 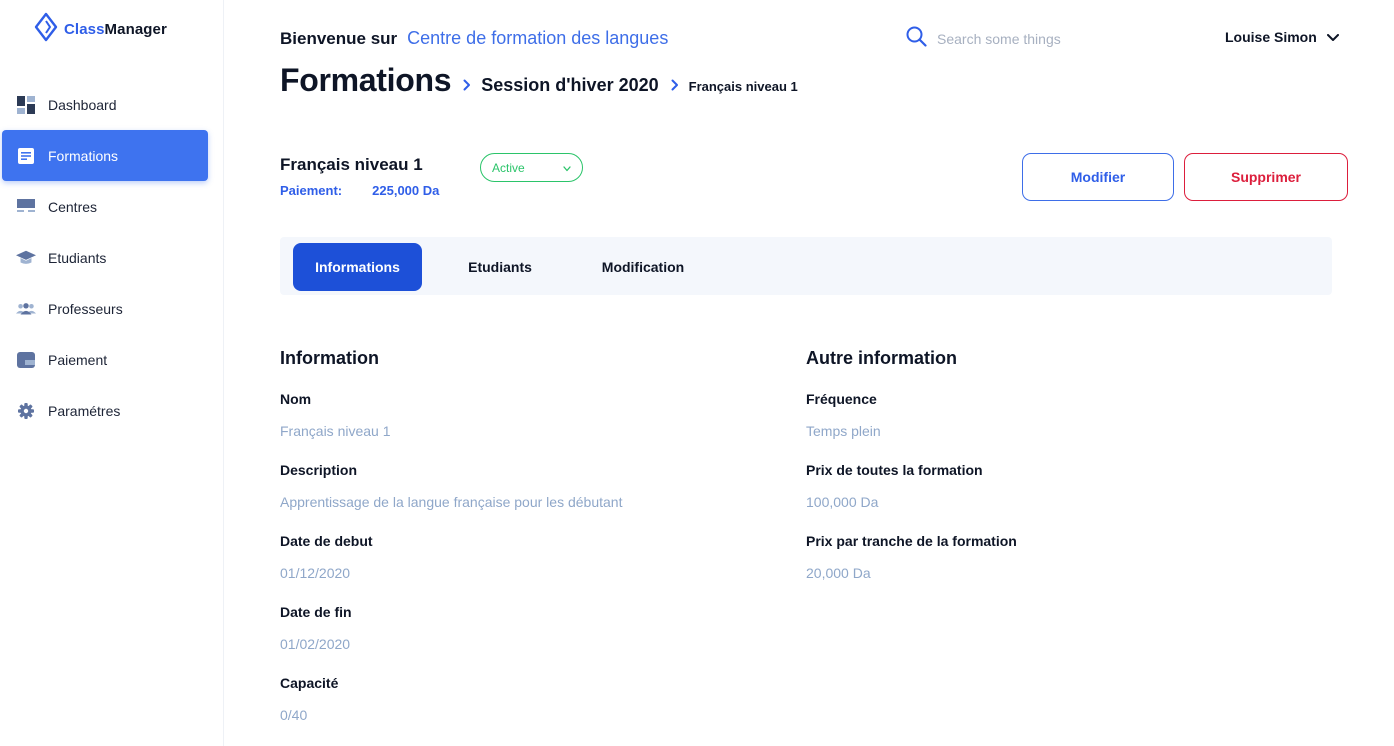 What do you see at coordinates (26, 309) in the screenshot?
I see `group-icon` at bounding box center [26, 309].